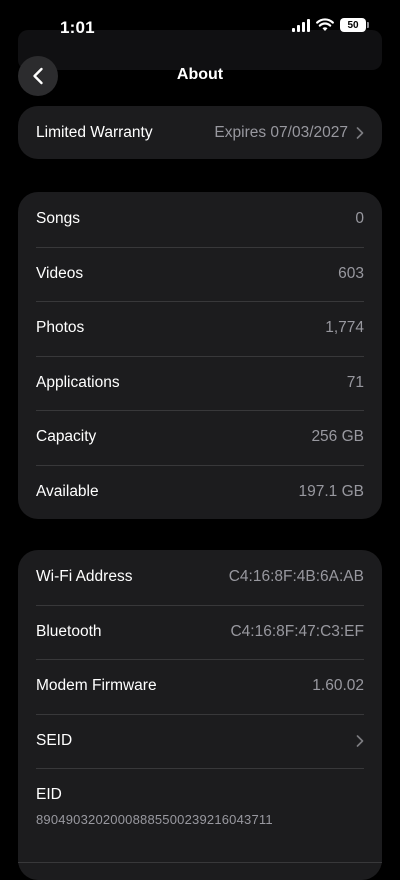 This screenshot has width=400, height=880. I want to click on limited-warranty-row: Limited Warranty Expires 07/03/2027, so click(200, 132).